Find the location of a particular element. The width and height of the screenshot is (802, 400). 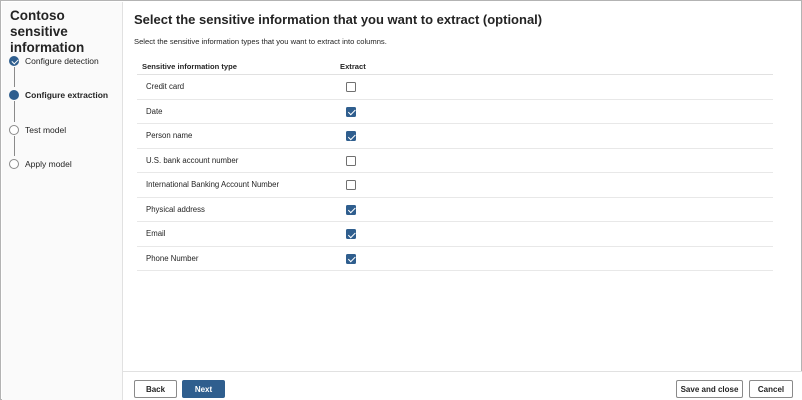

table-row: Email is located at coordinates (455, 234).